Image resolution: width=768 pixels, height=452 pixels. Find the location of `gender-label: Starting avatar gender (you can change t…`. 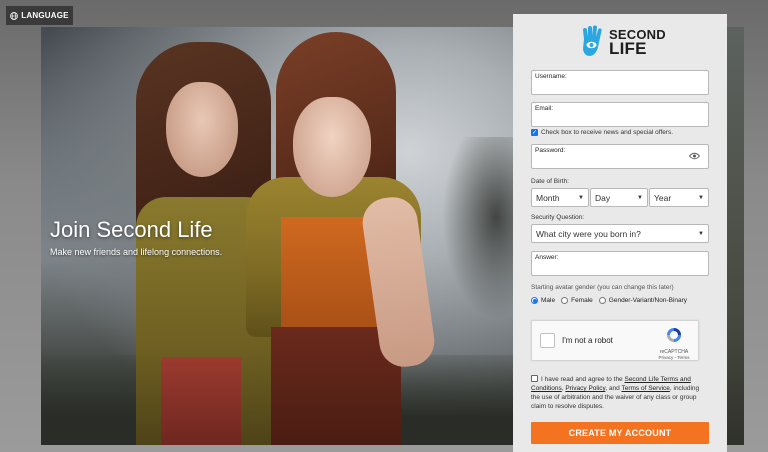

gender-label: Starting avatar gender (you can change t… is located at coordinates (602, 287).